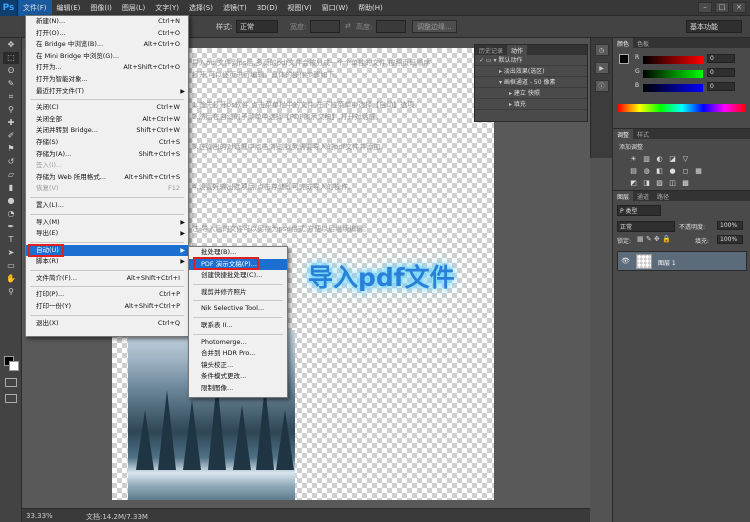 This screenshot has height=522, width=750. What do you see at coordinates (11, 279) in the screenshot?
I see `hand-tool-icon: ✋` at bounding box center [11, 279].